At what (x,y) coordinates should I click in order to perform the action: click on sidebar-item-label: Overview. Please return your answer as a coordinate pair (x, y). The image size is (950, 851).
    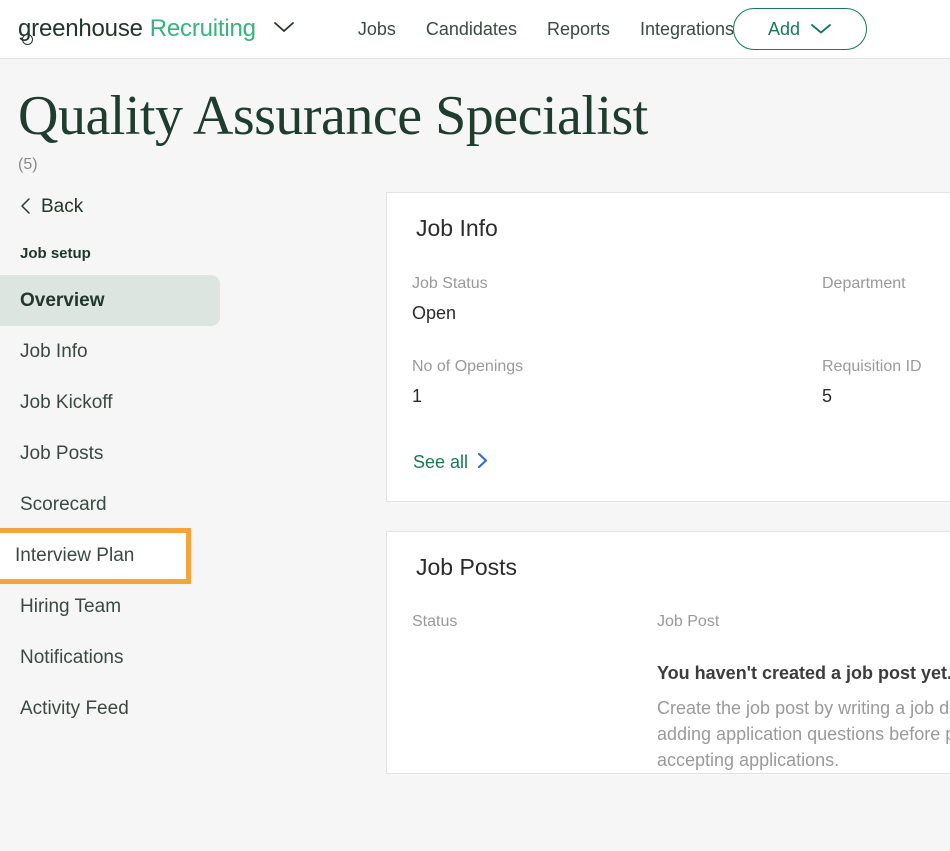
    Looking at the image, I should click on (62, 300).